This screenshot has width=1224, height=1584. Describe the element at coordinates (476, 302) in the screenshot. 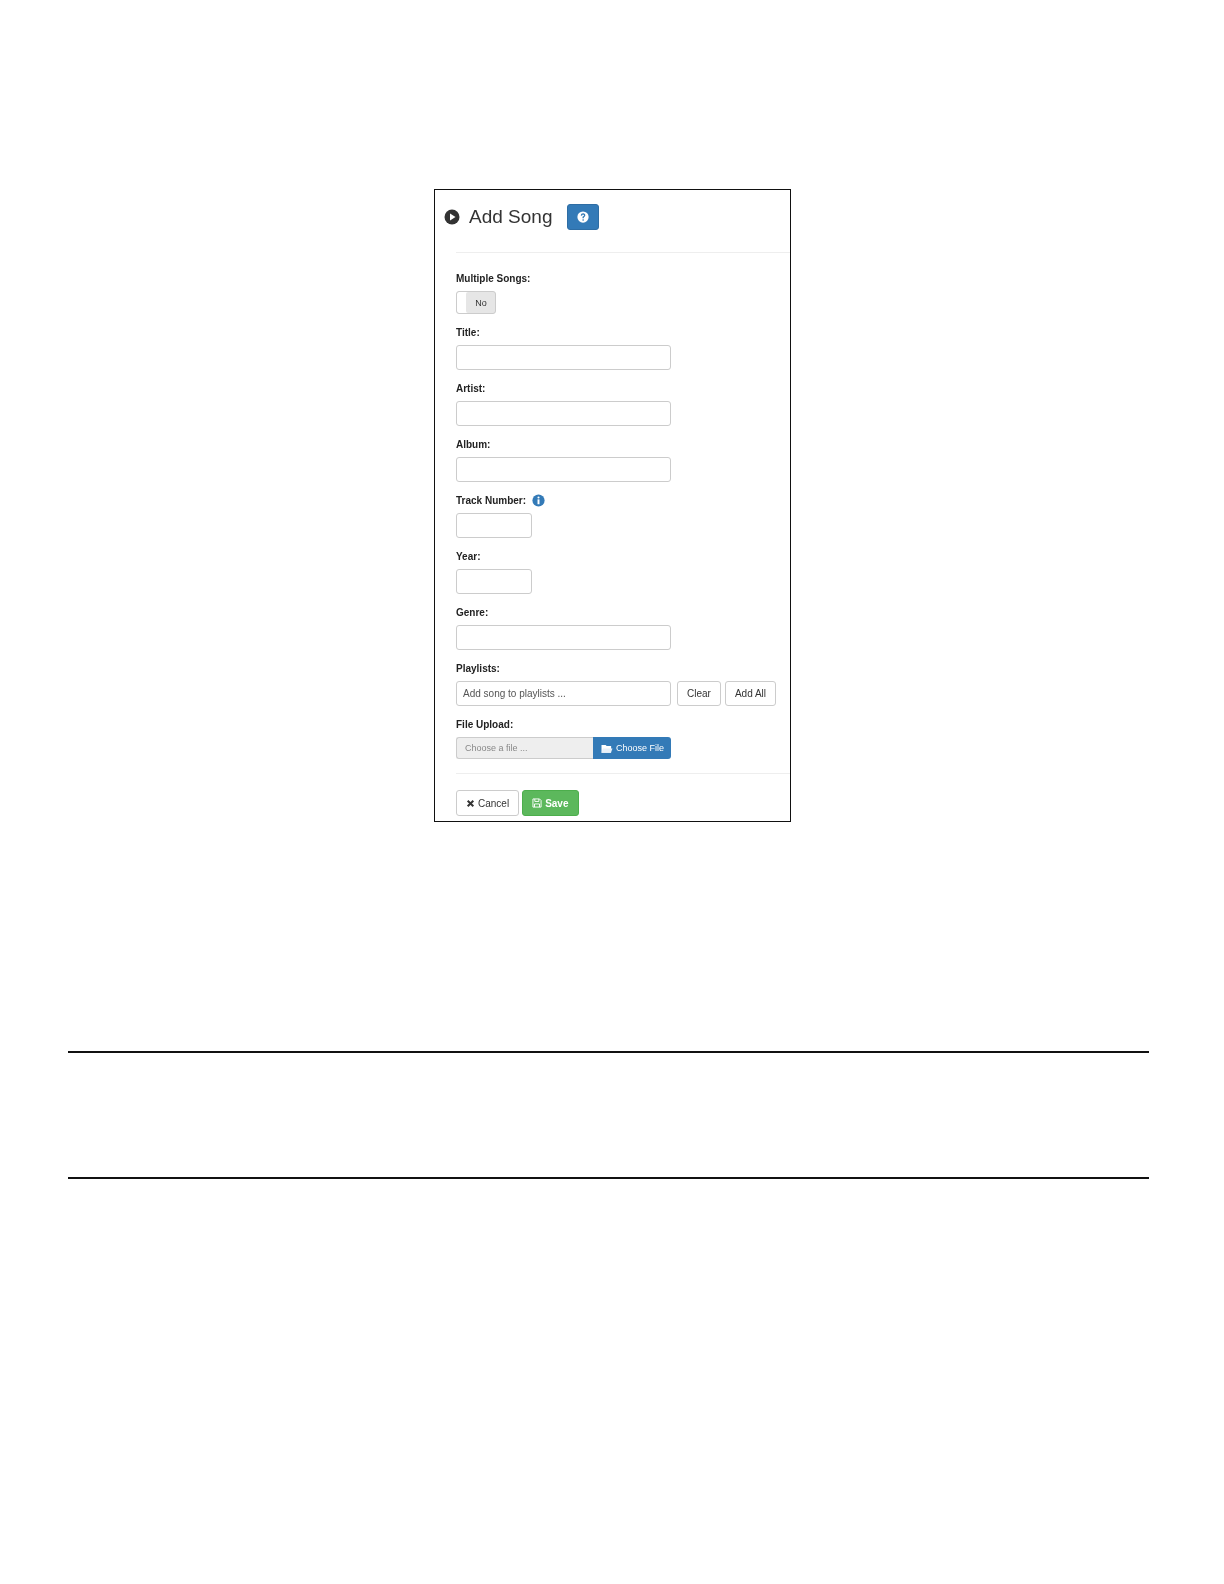

I see `toggle-switch: No` at that location.